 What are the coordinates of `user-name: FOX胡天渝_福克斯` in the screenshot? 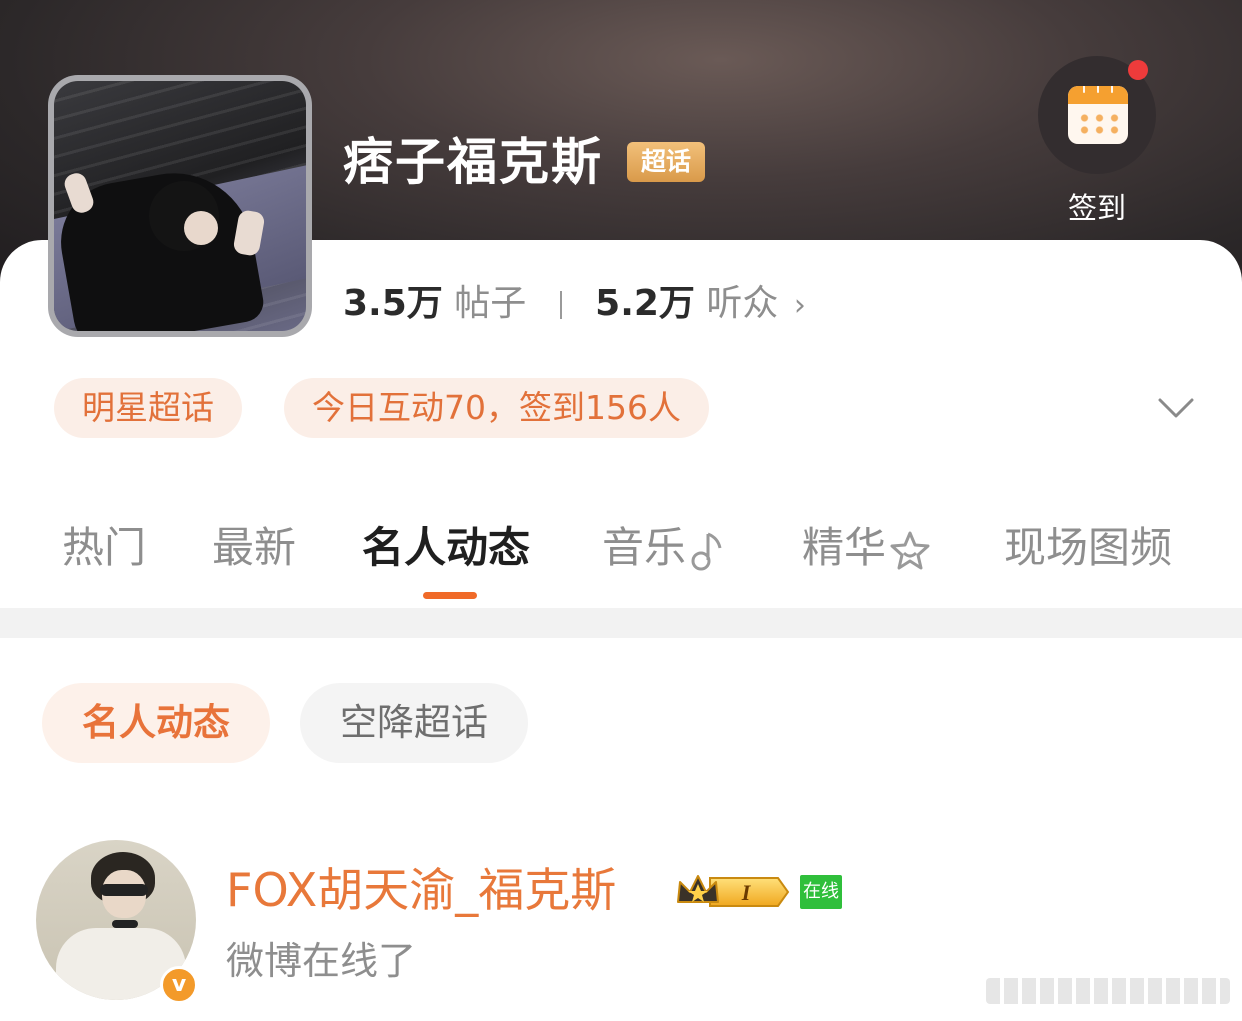 It's located at (421, 890).